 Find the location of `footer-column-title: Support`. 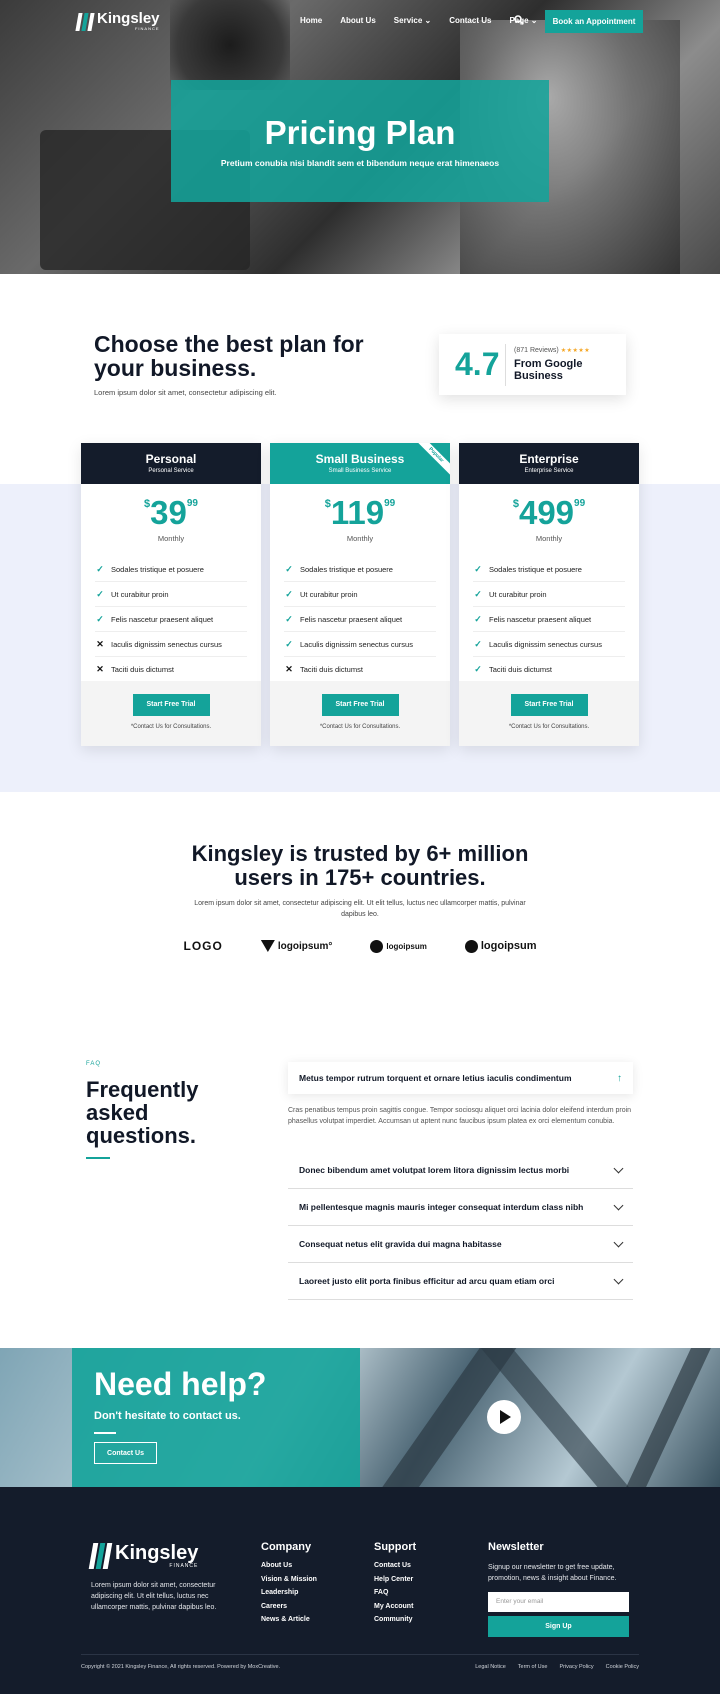

footer-column-title: Support is located at coordinates (395, 1547).